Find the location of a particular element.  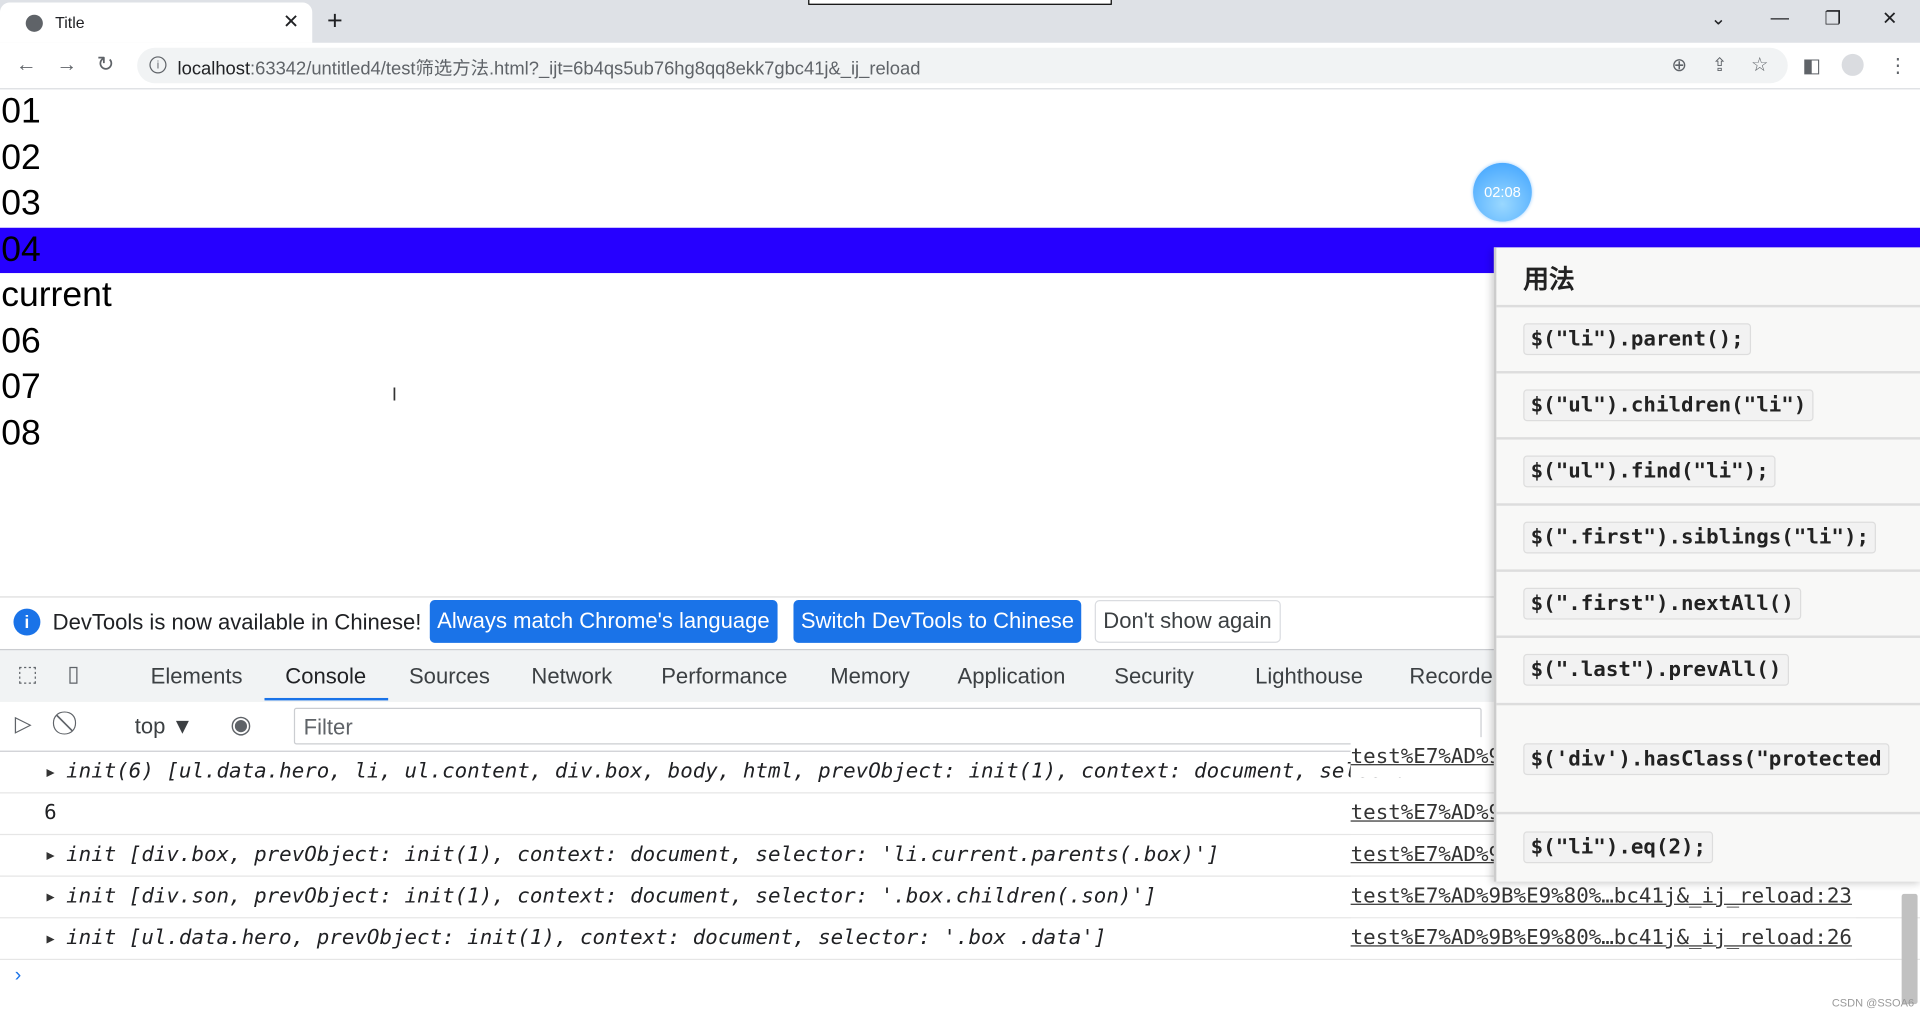

panel-title: 用法 is located at coordinates (1549, 279).